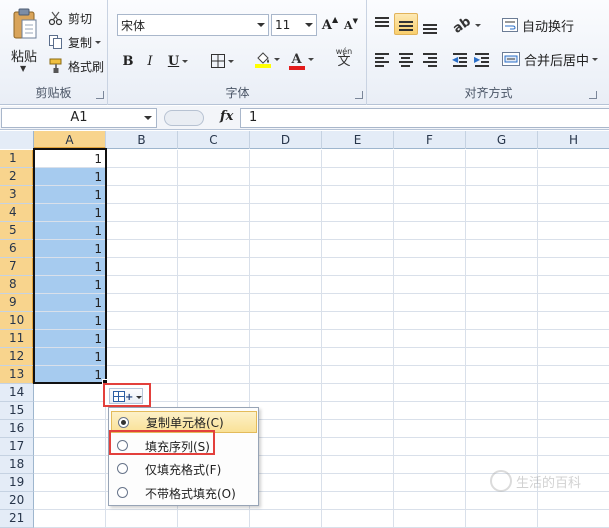 The image size is (609, 528). What do you see at coordinates (552, 59) in the screenshot?
I see `merge-center-button: 合并后居中` at bounding box center [552, 59].